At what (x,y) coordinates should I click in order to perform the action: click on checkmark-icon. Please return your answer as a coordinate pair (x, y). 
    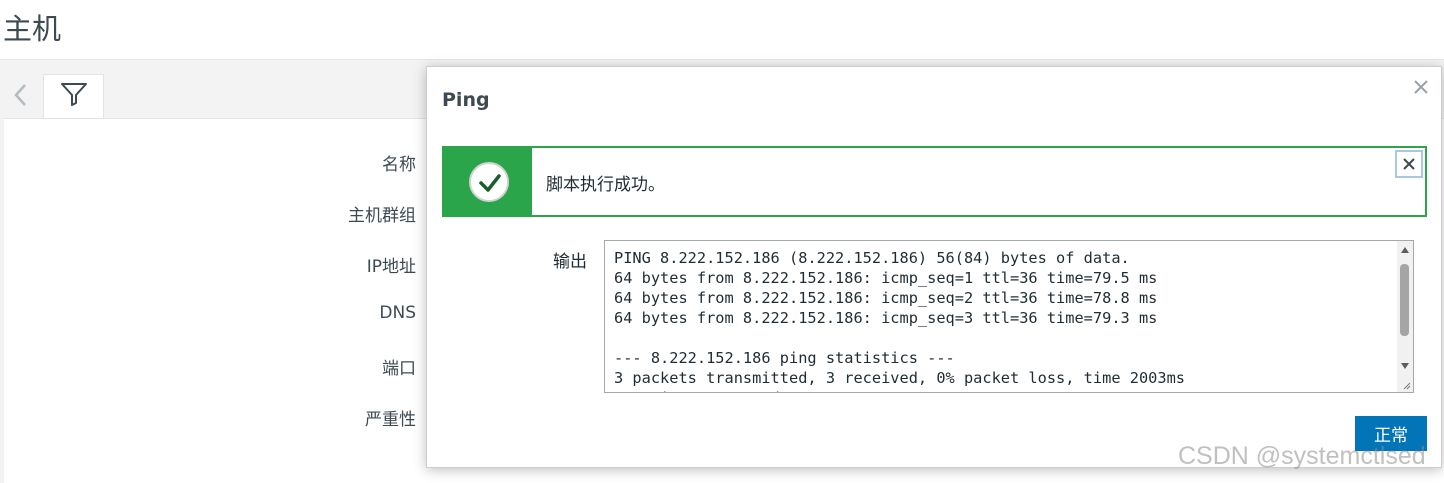
    Looking at the image, I should click on (489, 182).